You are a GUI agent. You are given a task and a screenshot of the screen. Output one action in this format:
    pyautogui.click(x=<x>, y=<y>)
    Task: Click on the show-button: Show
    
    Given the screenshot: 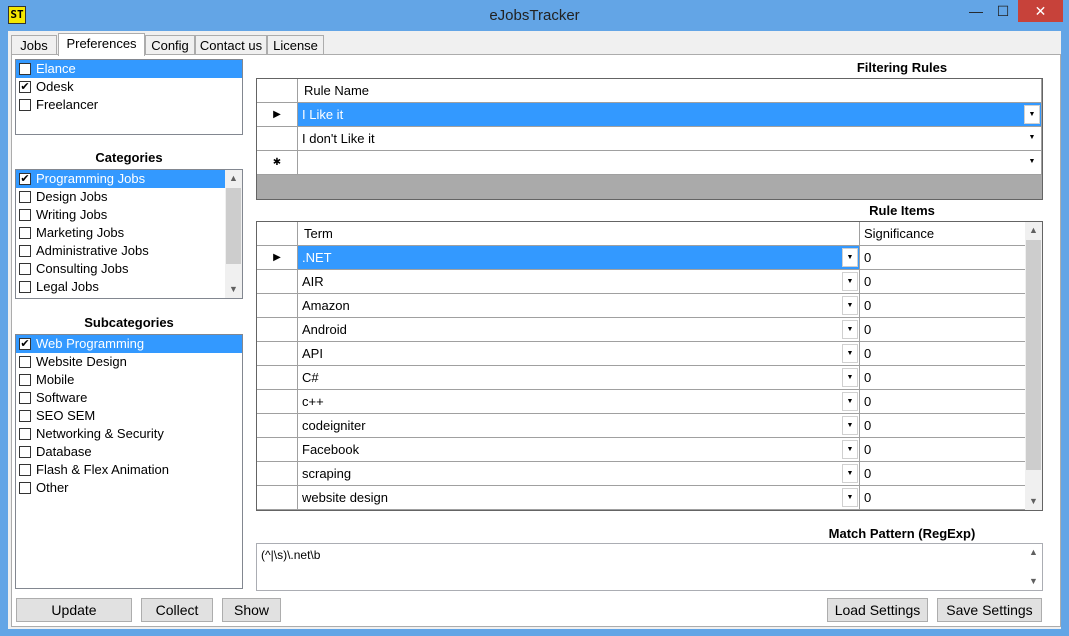 What is the action you would take?
    pyautogui.click(x=251, y=610)
    